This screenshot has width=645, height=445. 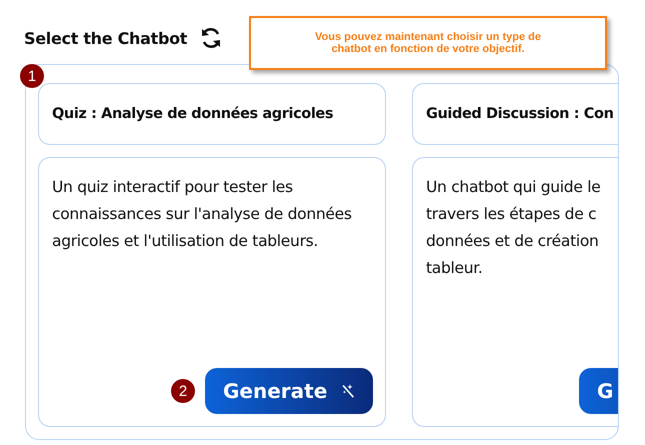 I want to click on step-marker: 2, so click(x=183, y=391).